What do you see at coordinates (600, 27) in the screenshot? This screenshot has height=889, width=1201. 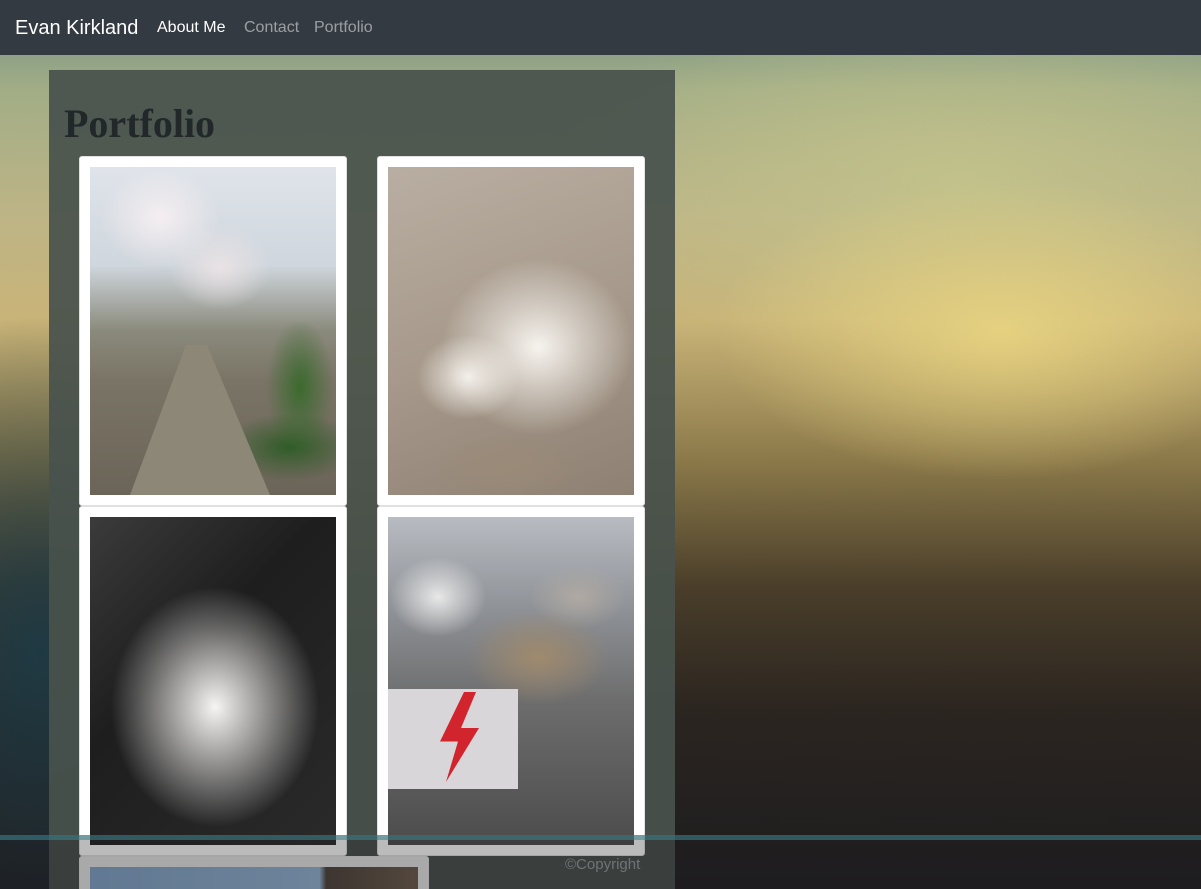 I see `top-navbar: Evan Kirkland About Me Contact Portfolio` at bounding box center [600, 27].